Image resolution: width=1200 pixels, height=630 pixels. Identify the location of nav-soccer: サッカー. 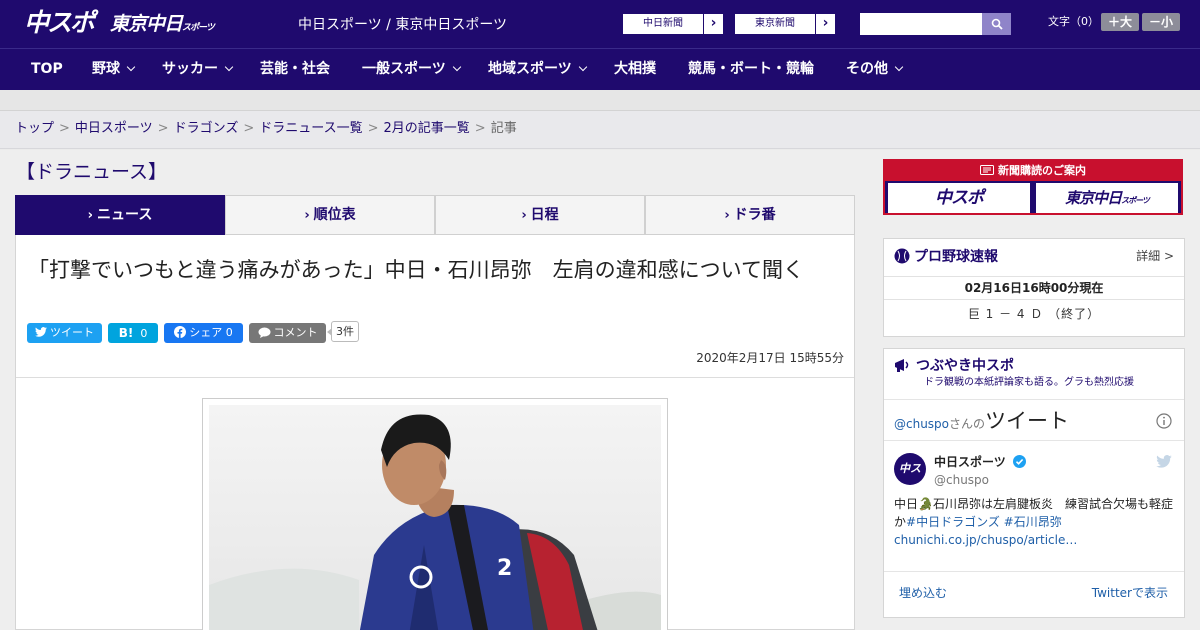
(198, 70).